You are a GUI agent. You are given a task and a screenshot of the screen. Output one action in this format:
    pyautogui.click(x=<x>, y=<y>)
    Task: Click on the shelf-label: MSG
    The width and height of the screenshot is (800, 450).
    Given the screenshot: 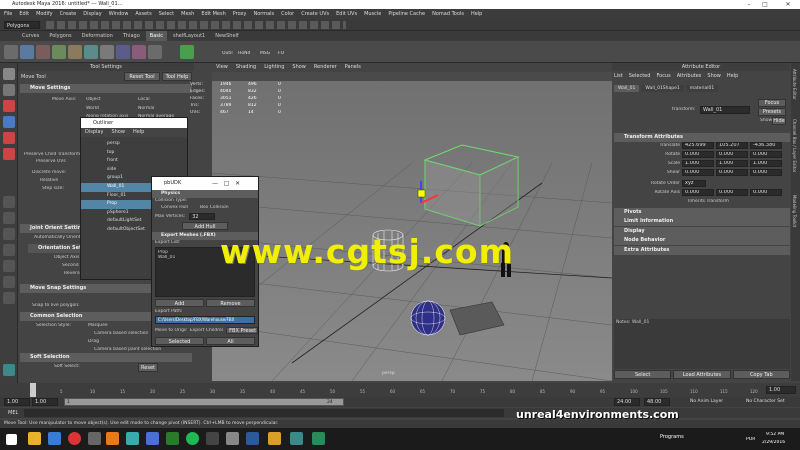 What is the action you would take?
    pyautogui.click(x=265, y=53)
    